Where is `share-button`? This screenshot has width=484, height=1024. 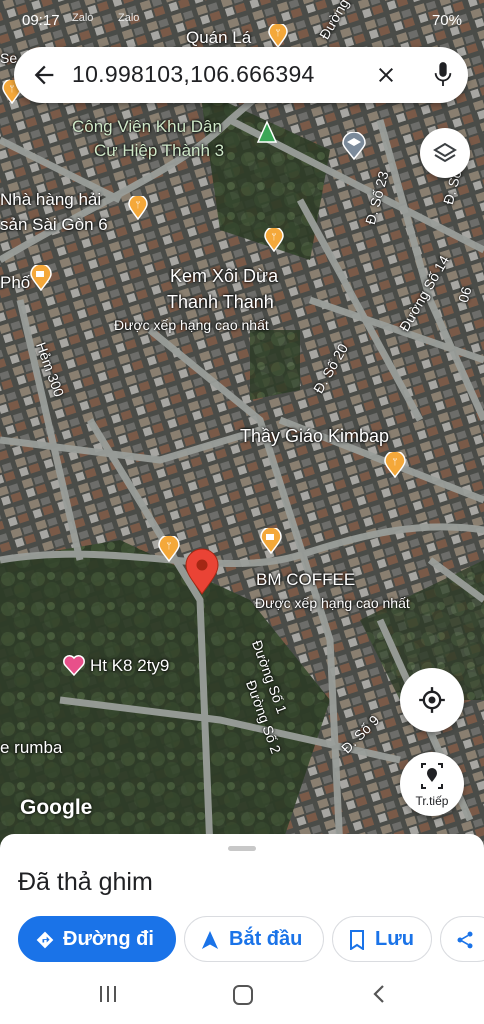
share-button is located at coordinates (462, 939).